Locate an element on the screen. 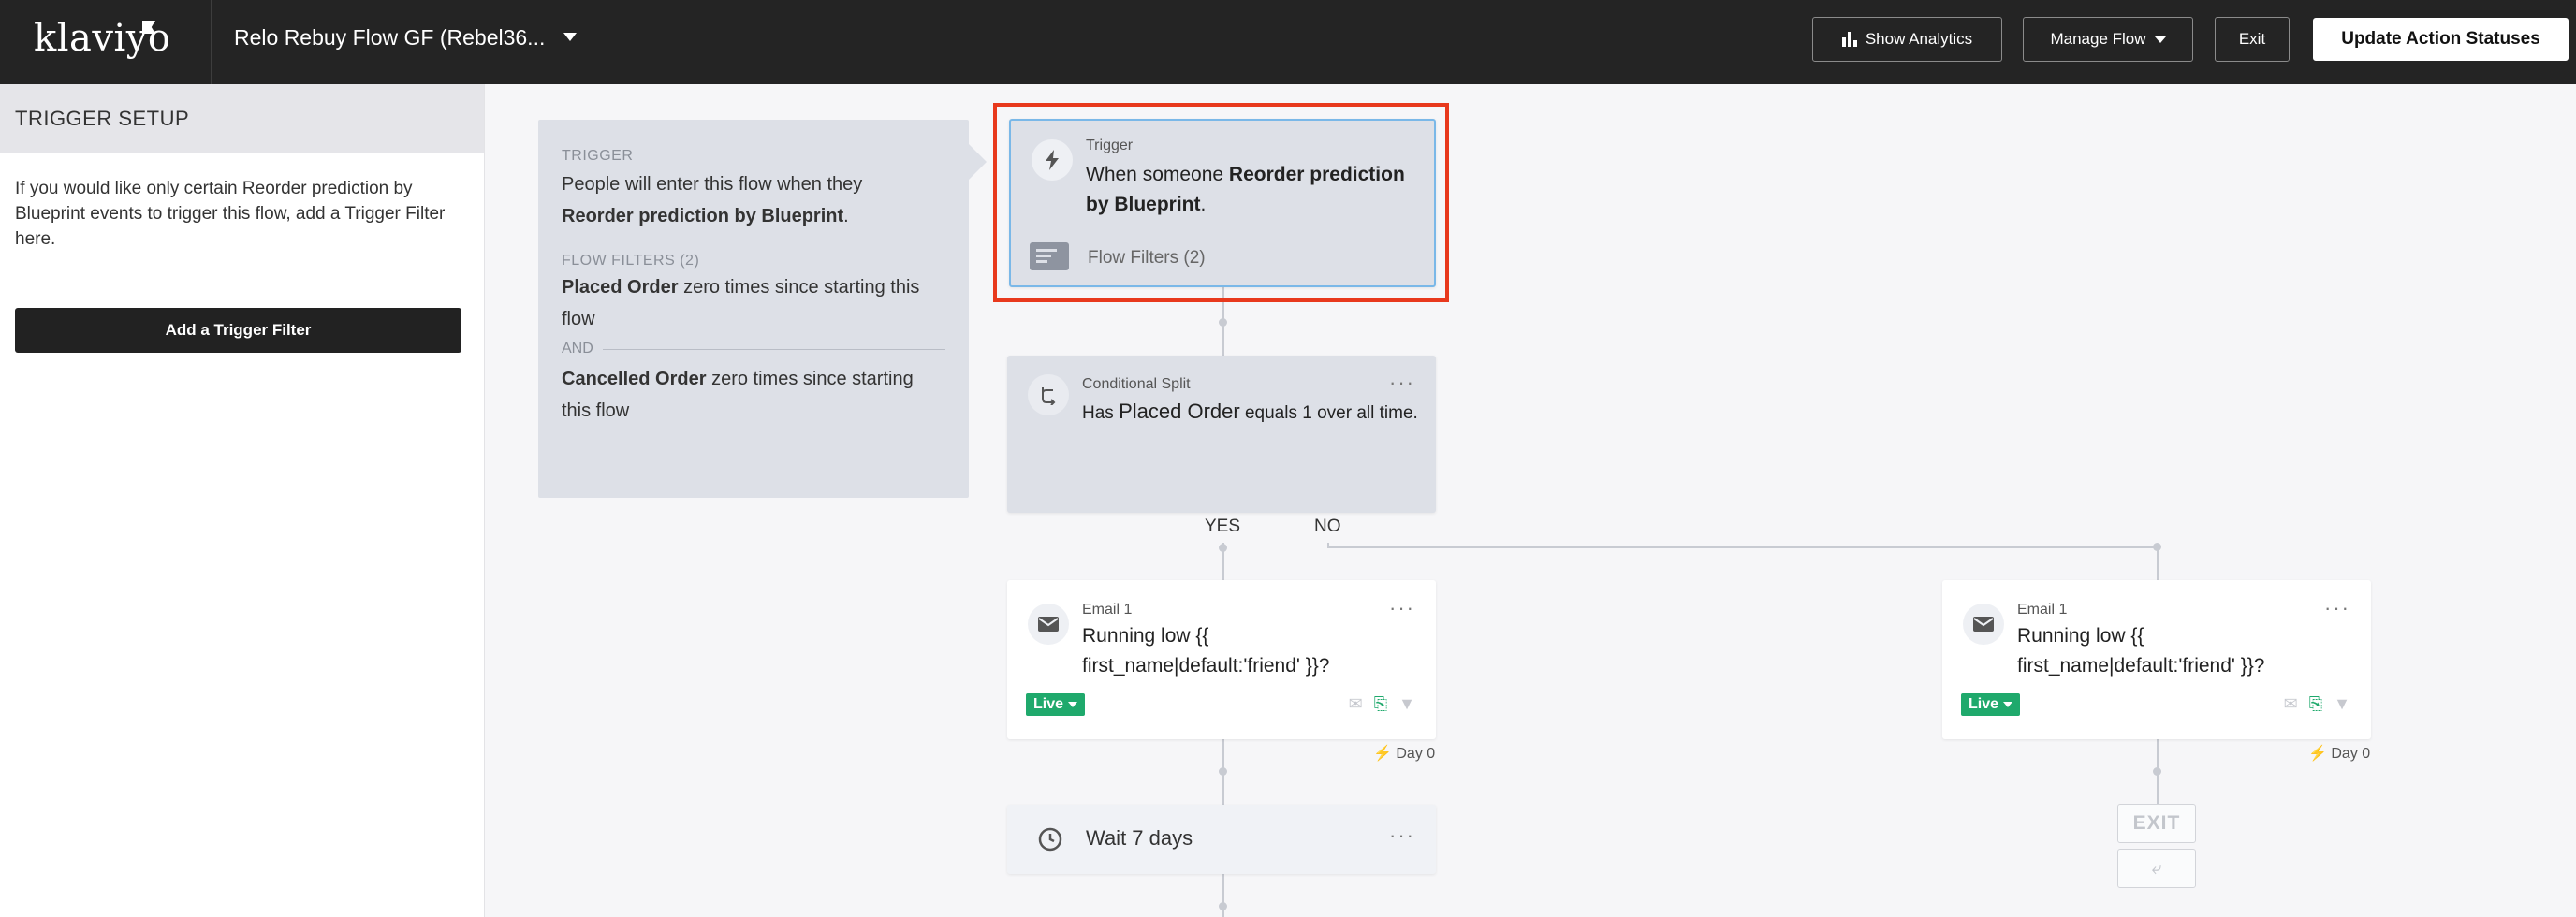 The width and height of the screenshot is (2576, 917). wait-duration: Wait 7 days is located at coordinates (1139, 838).